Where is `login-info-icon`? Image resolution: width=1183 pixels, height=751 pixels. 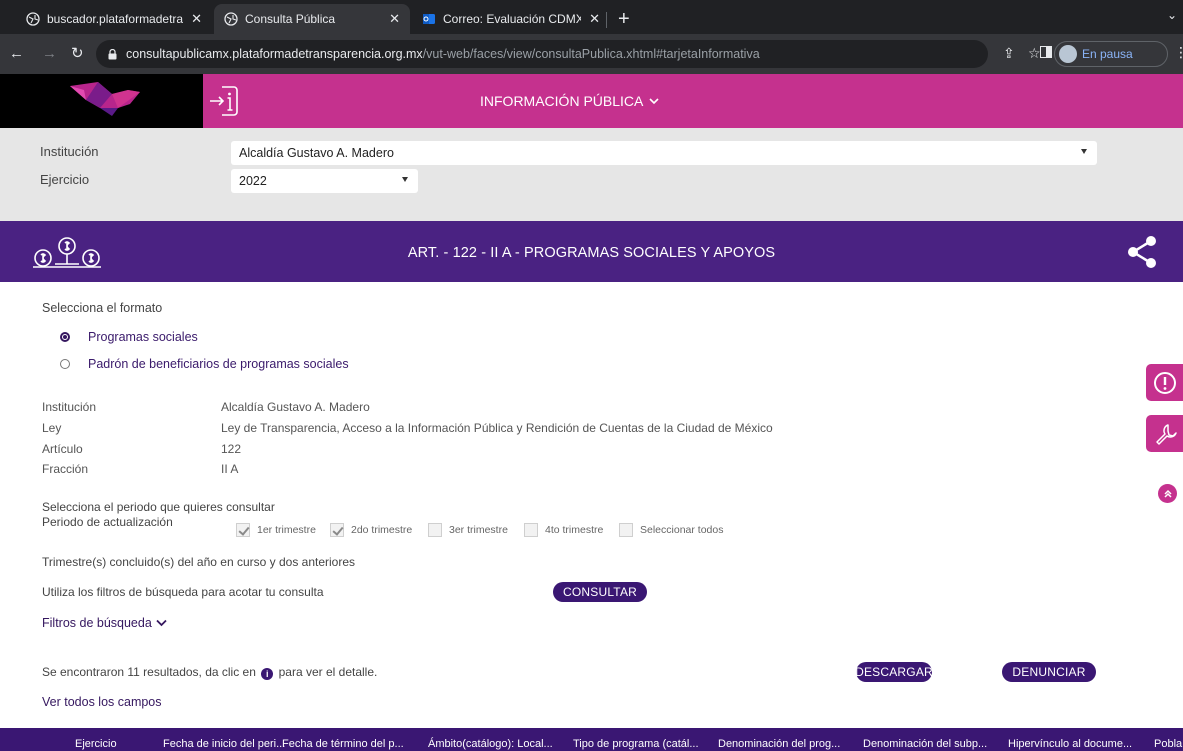 login-info-icon is located at coordinates (224, 101).